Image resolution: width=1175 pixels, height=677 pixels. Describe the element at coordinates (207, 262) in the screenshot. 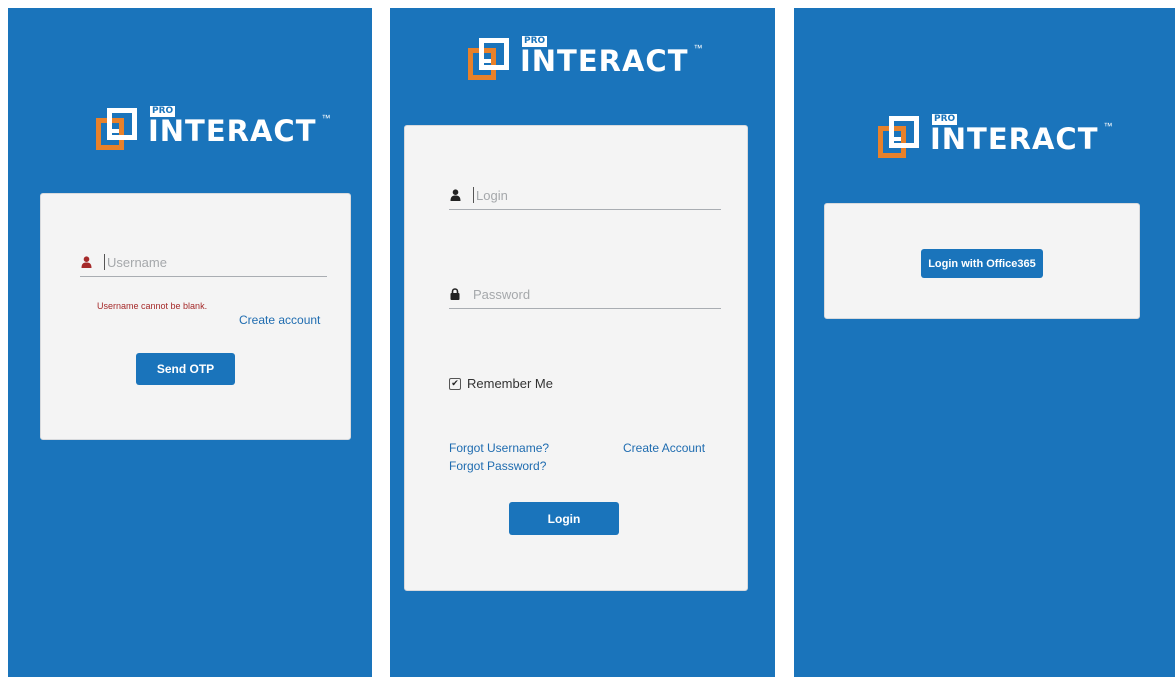

I see `username-input` at that location.